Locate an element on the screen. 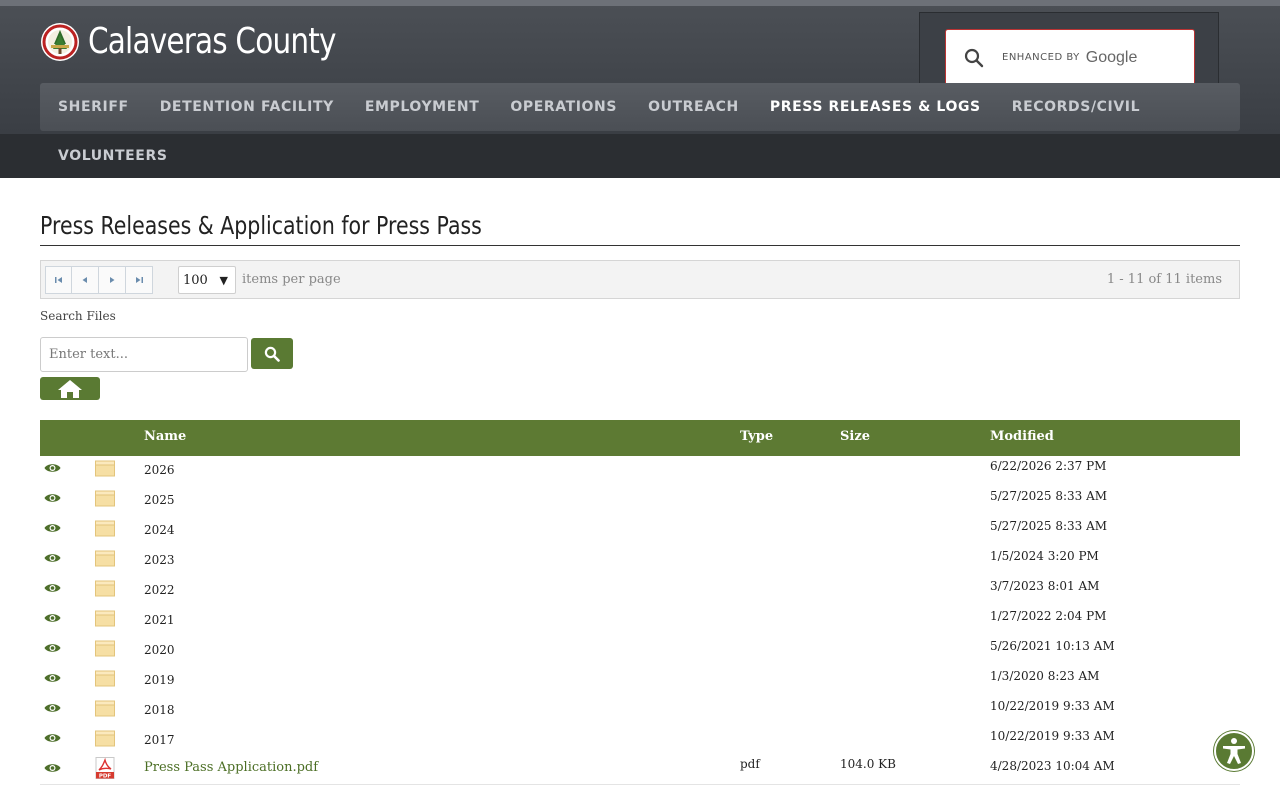 The width and height of the screenshot is (1280, 800). file-size: 104.0 KB is located at coordinates (868, 764).